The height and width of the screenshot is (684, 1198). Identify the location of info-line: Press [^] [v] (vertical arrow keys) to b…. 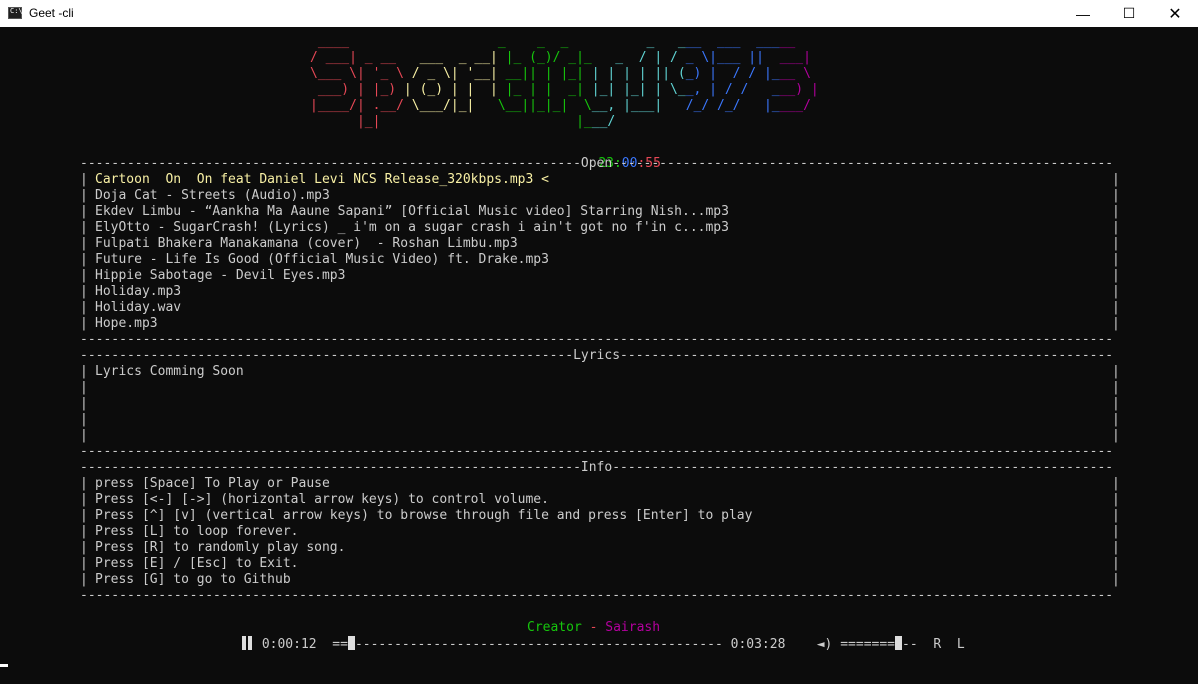
(424, 515).